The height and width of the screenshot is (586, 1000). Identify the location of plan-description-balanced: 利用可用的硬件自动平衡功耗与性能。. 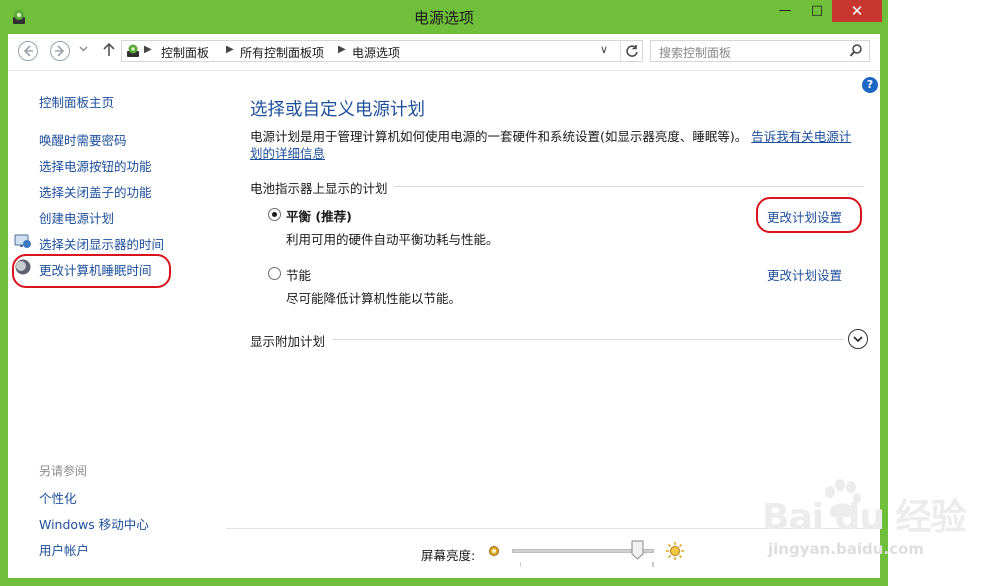
(392, 239).